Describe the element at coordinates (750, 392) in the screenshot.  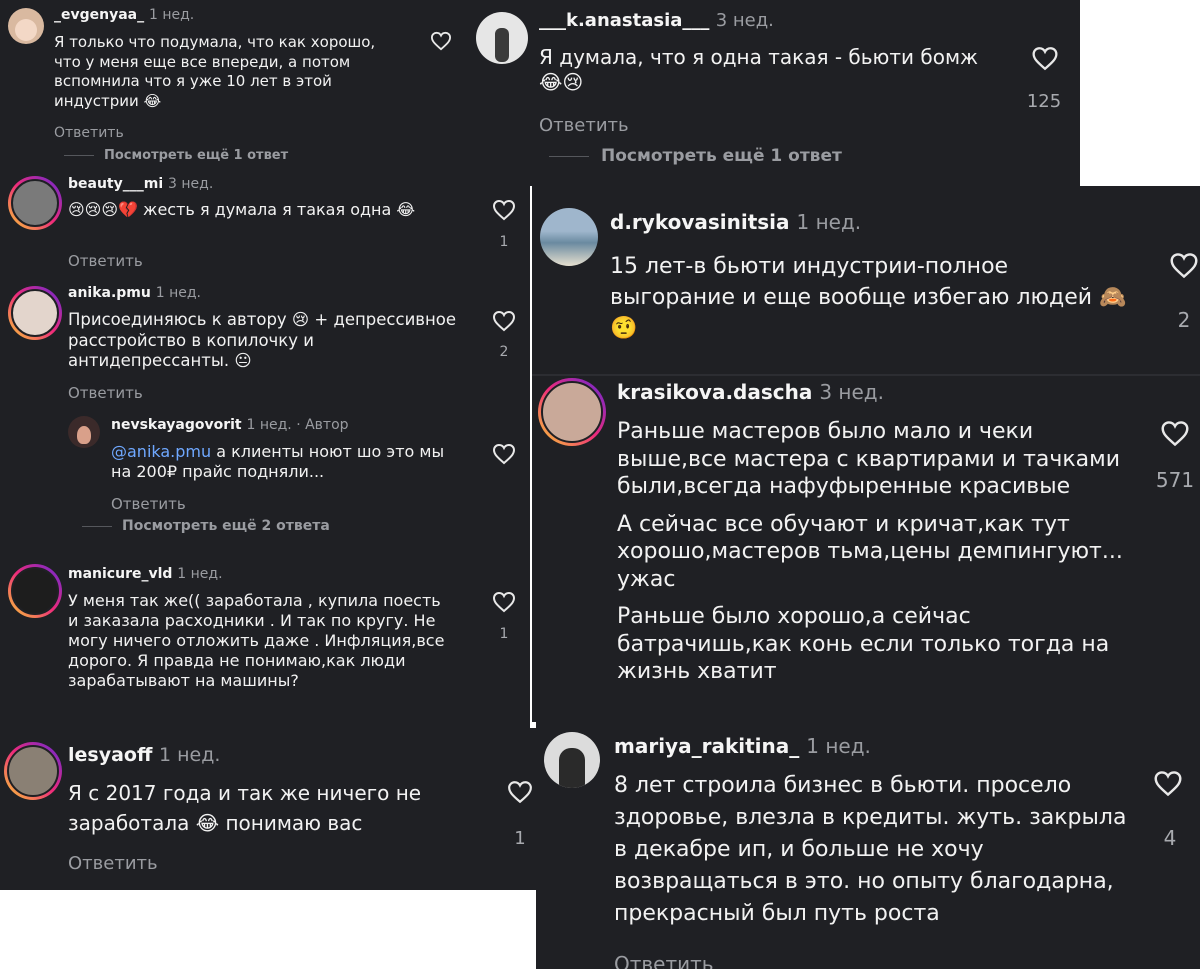
I see `comment-username: krasikova.dascha 3 нед.` at that location.